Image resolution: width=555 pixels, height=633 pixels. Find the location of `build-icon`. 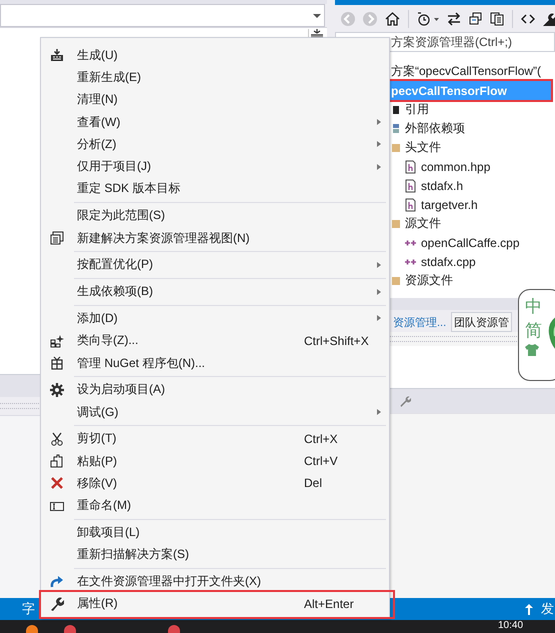

build-icon is located at coordinates (57, 55).